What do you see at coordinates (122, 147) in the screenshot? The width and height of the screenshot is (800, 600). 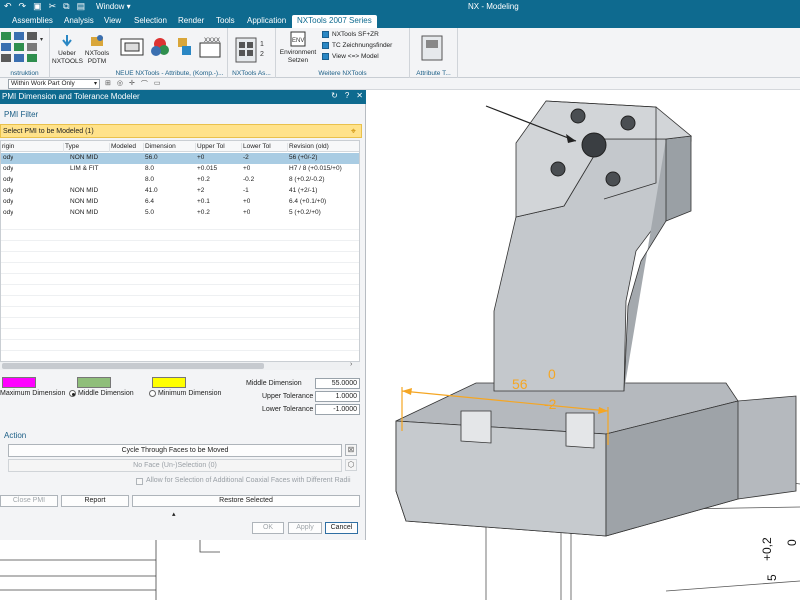 I see `col-modeled: Modeled` at bounding box center [122, 147].